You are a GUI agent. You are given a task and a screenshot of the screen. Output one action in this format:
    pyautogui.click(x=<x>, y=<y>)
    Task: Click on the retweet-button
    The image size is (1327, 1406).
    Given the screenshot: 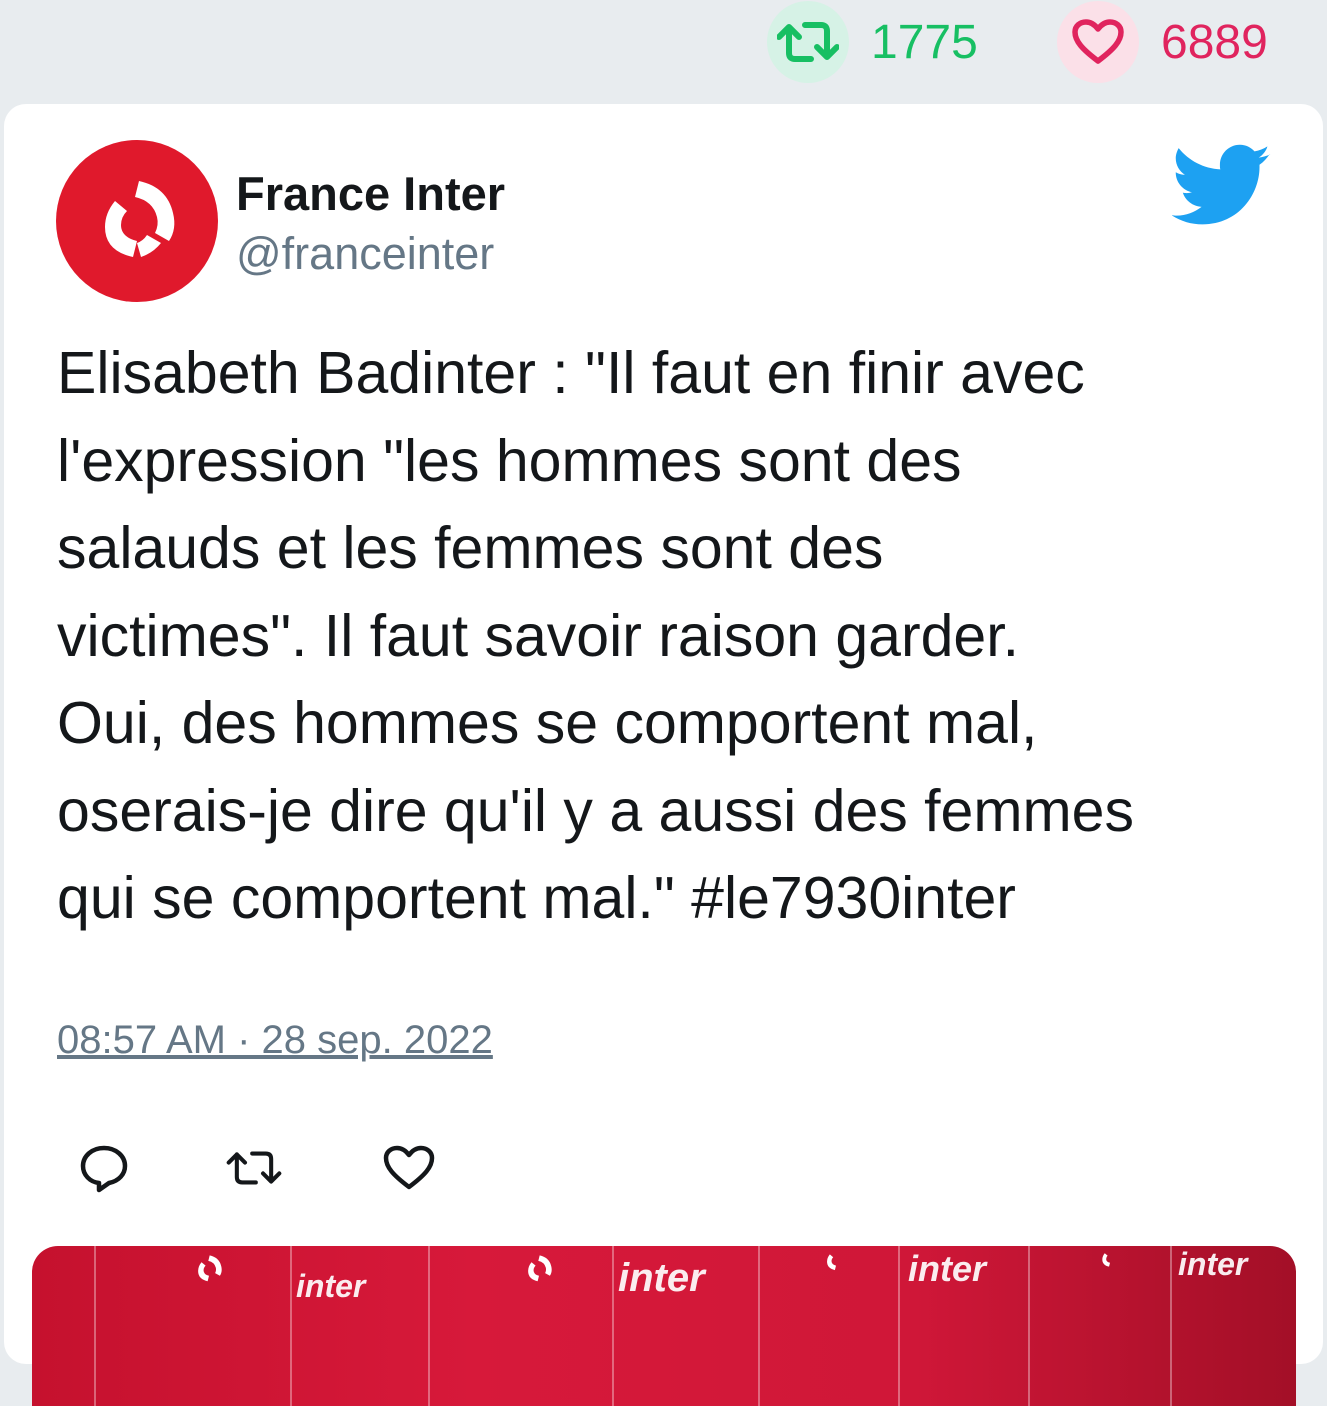 What is the action you would take?
    pyautogui.click(x=254, y=1168)
    